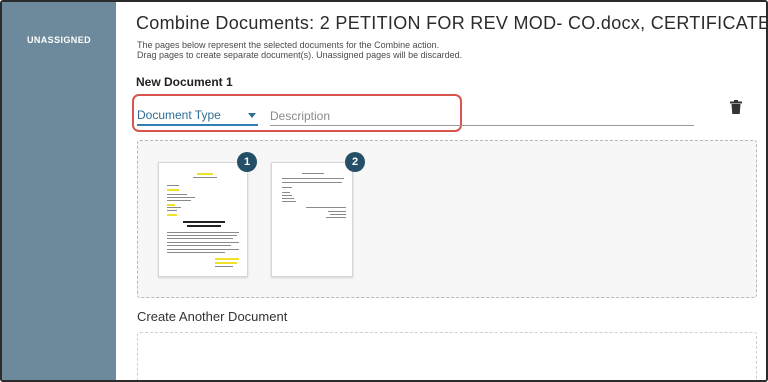 The image size is (768, 382). I want to click on create-another-document-dropzone, so click(447, 356).